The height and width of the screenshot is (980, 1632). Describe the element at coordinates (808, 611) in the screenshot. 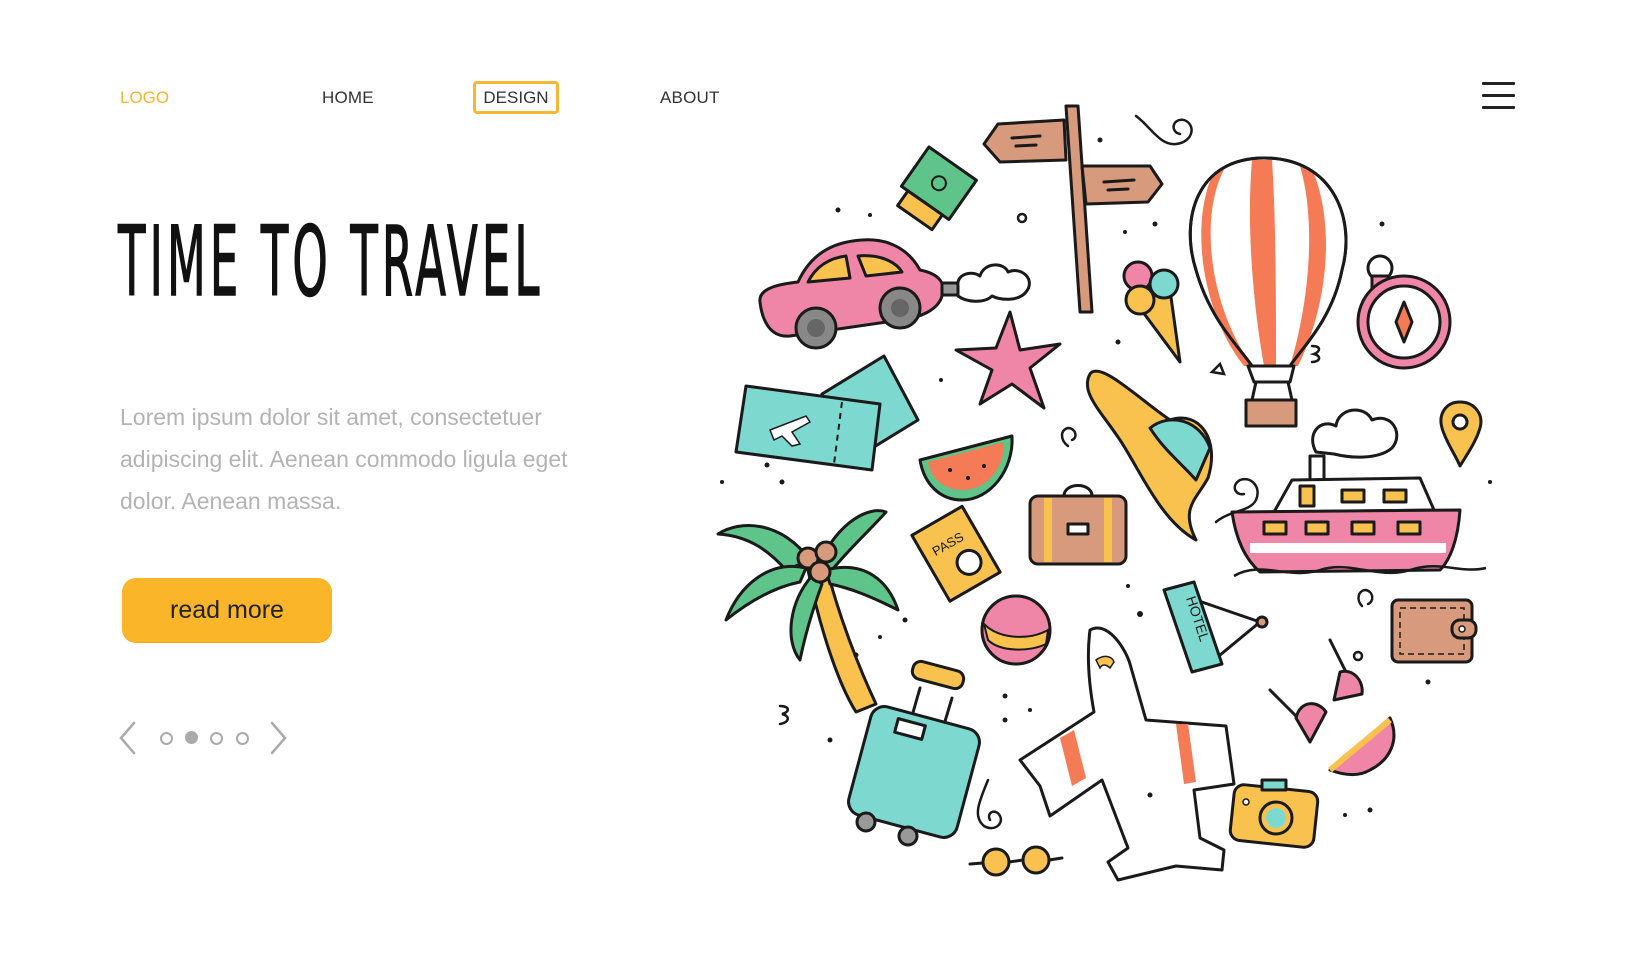

I see `palm-tree-icon` at that location.